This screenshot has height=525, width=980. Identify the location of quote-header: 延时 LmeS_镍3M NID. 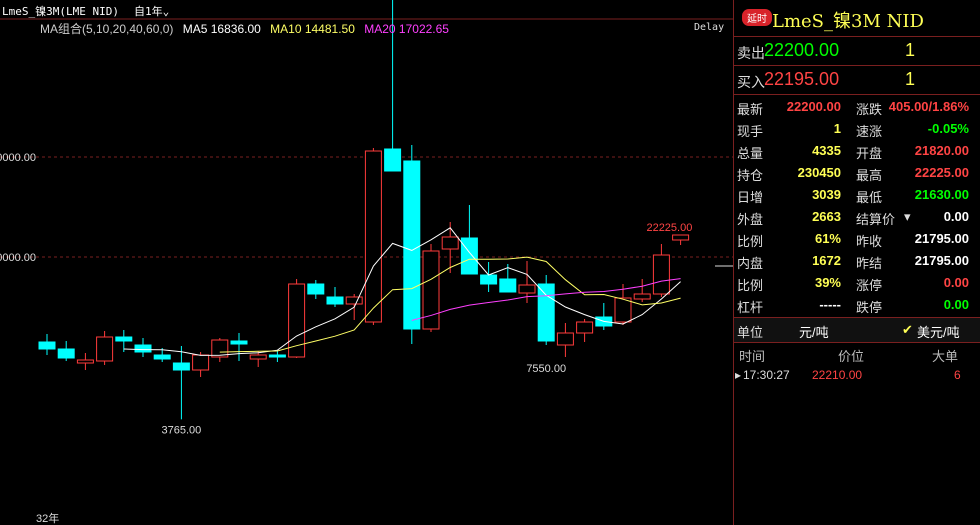
(857, 18).